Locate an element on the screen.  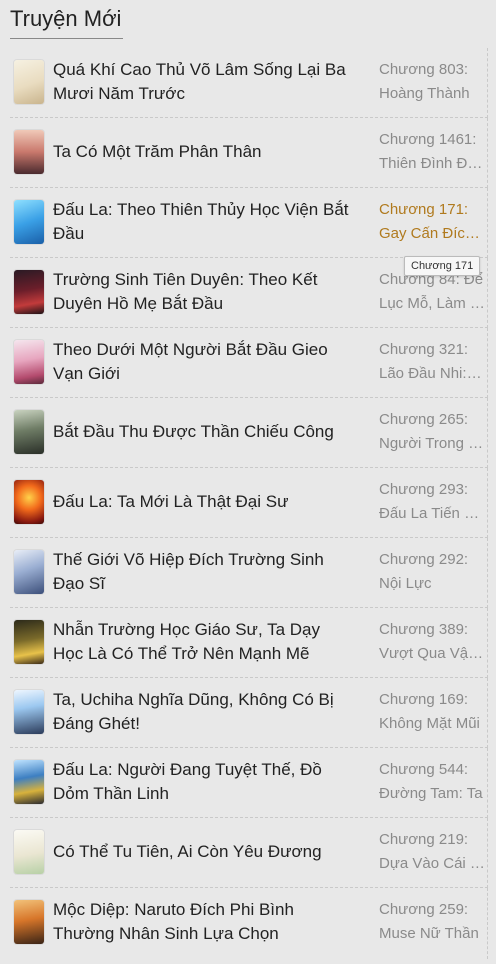
latest-chapter: Chương 1461: Thiên Đình Đại Chiến is located at coordinates (432, 152).